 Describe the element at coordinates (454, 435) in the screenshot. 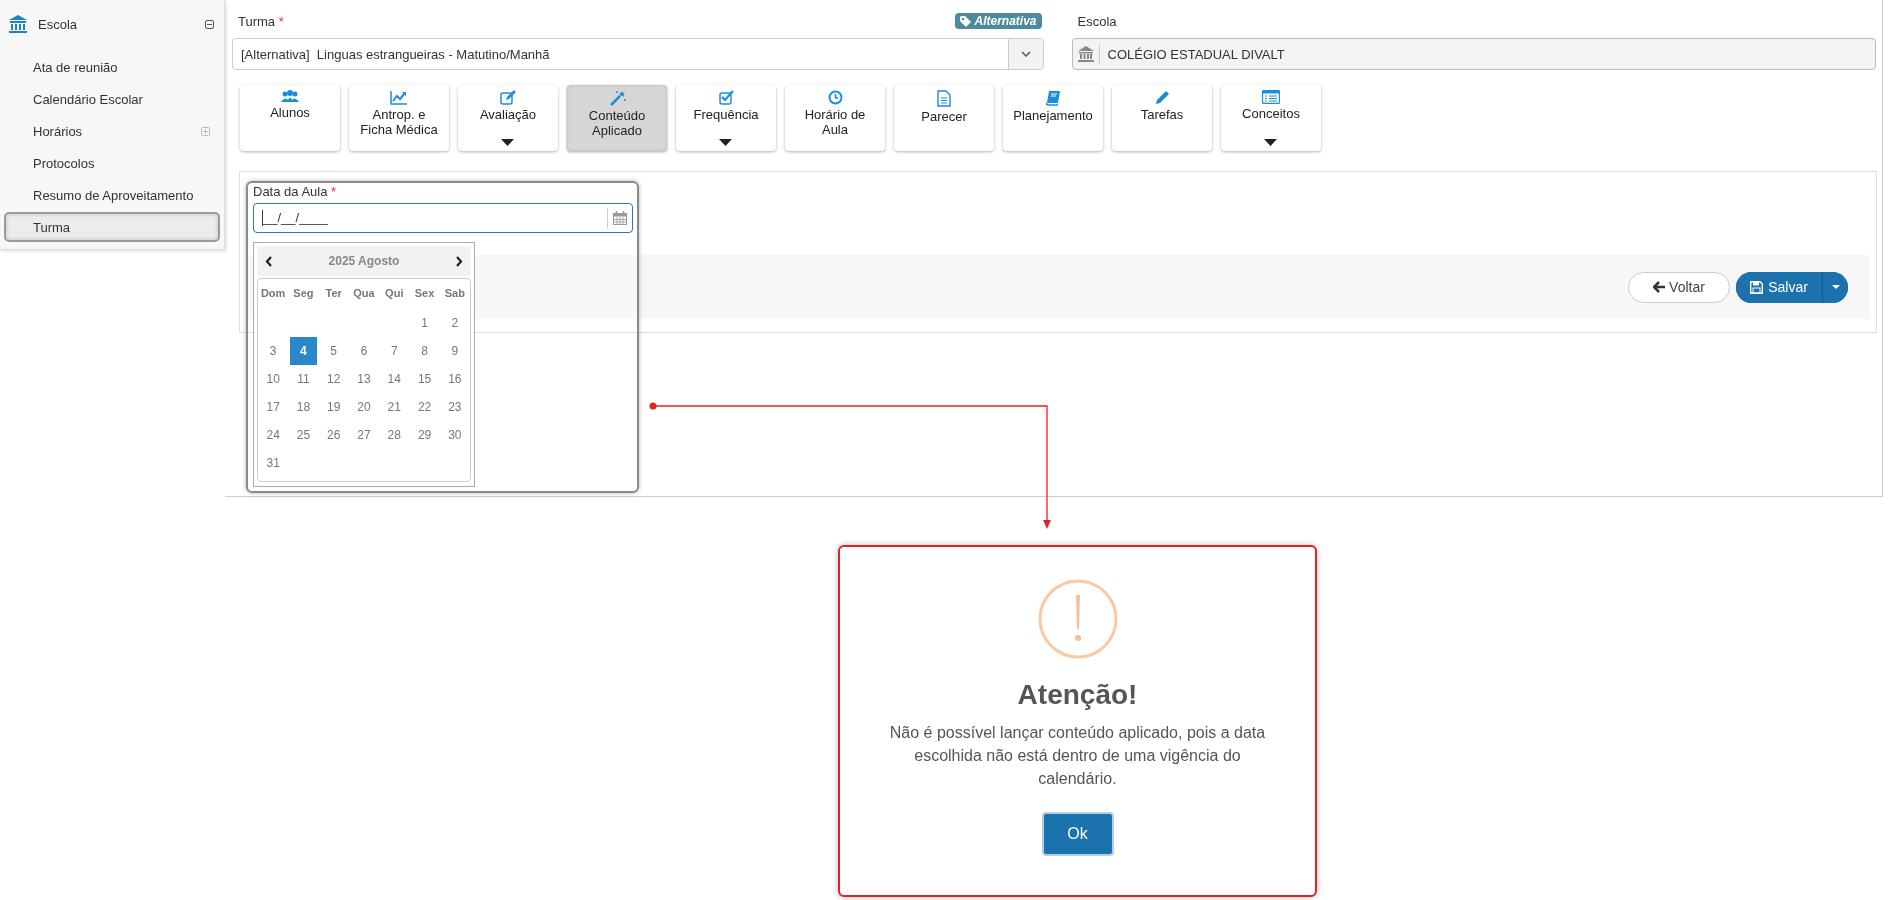

I see `calendar-day: 30` at that location.